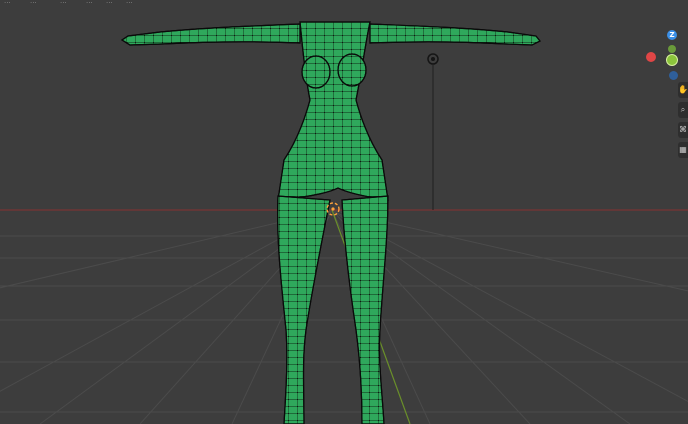 The image size is (688, 424). What do you see at coordinates (651, 57) in the screenshot?
I see `x-axis-gizmo-icon` at bounding box center [651, 57].